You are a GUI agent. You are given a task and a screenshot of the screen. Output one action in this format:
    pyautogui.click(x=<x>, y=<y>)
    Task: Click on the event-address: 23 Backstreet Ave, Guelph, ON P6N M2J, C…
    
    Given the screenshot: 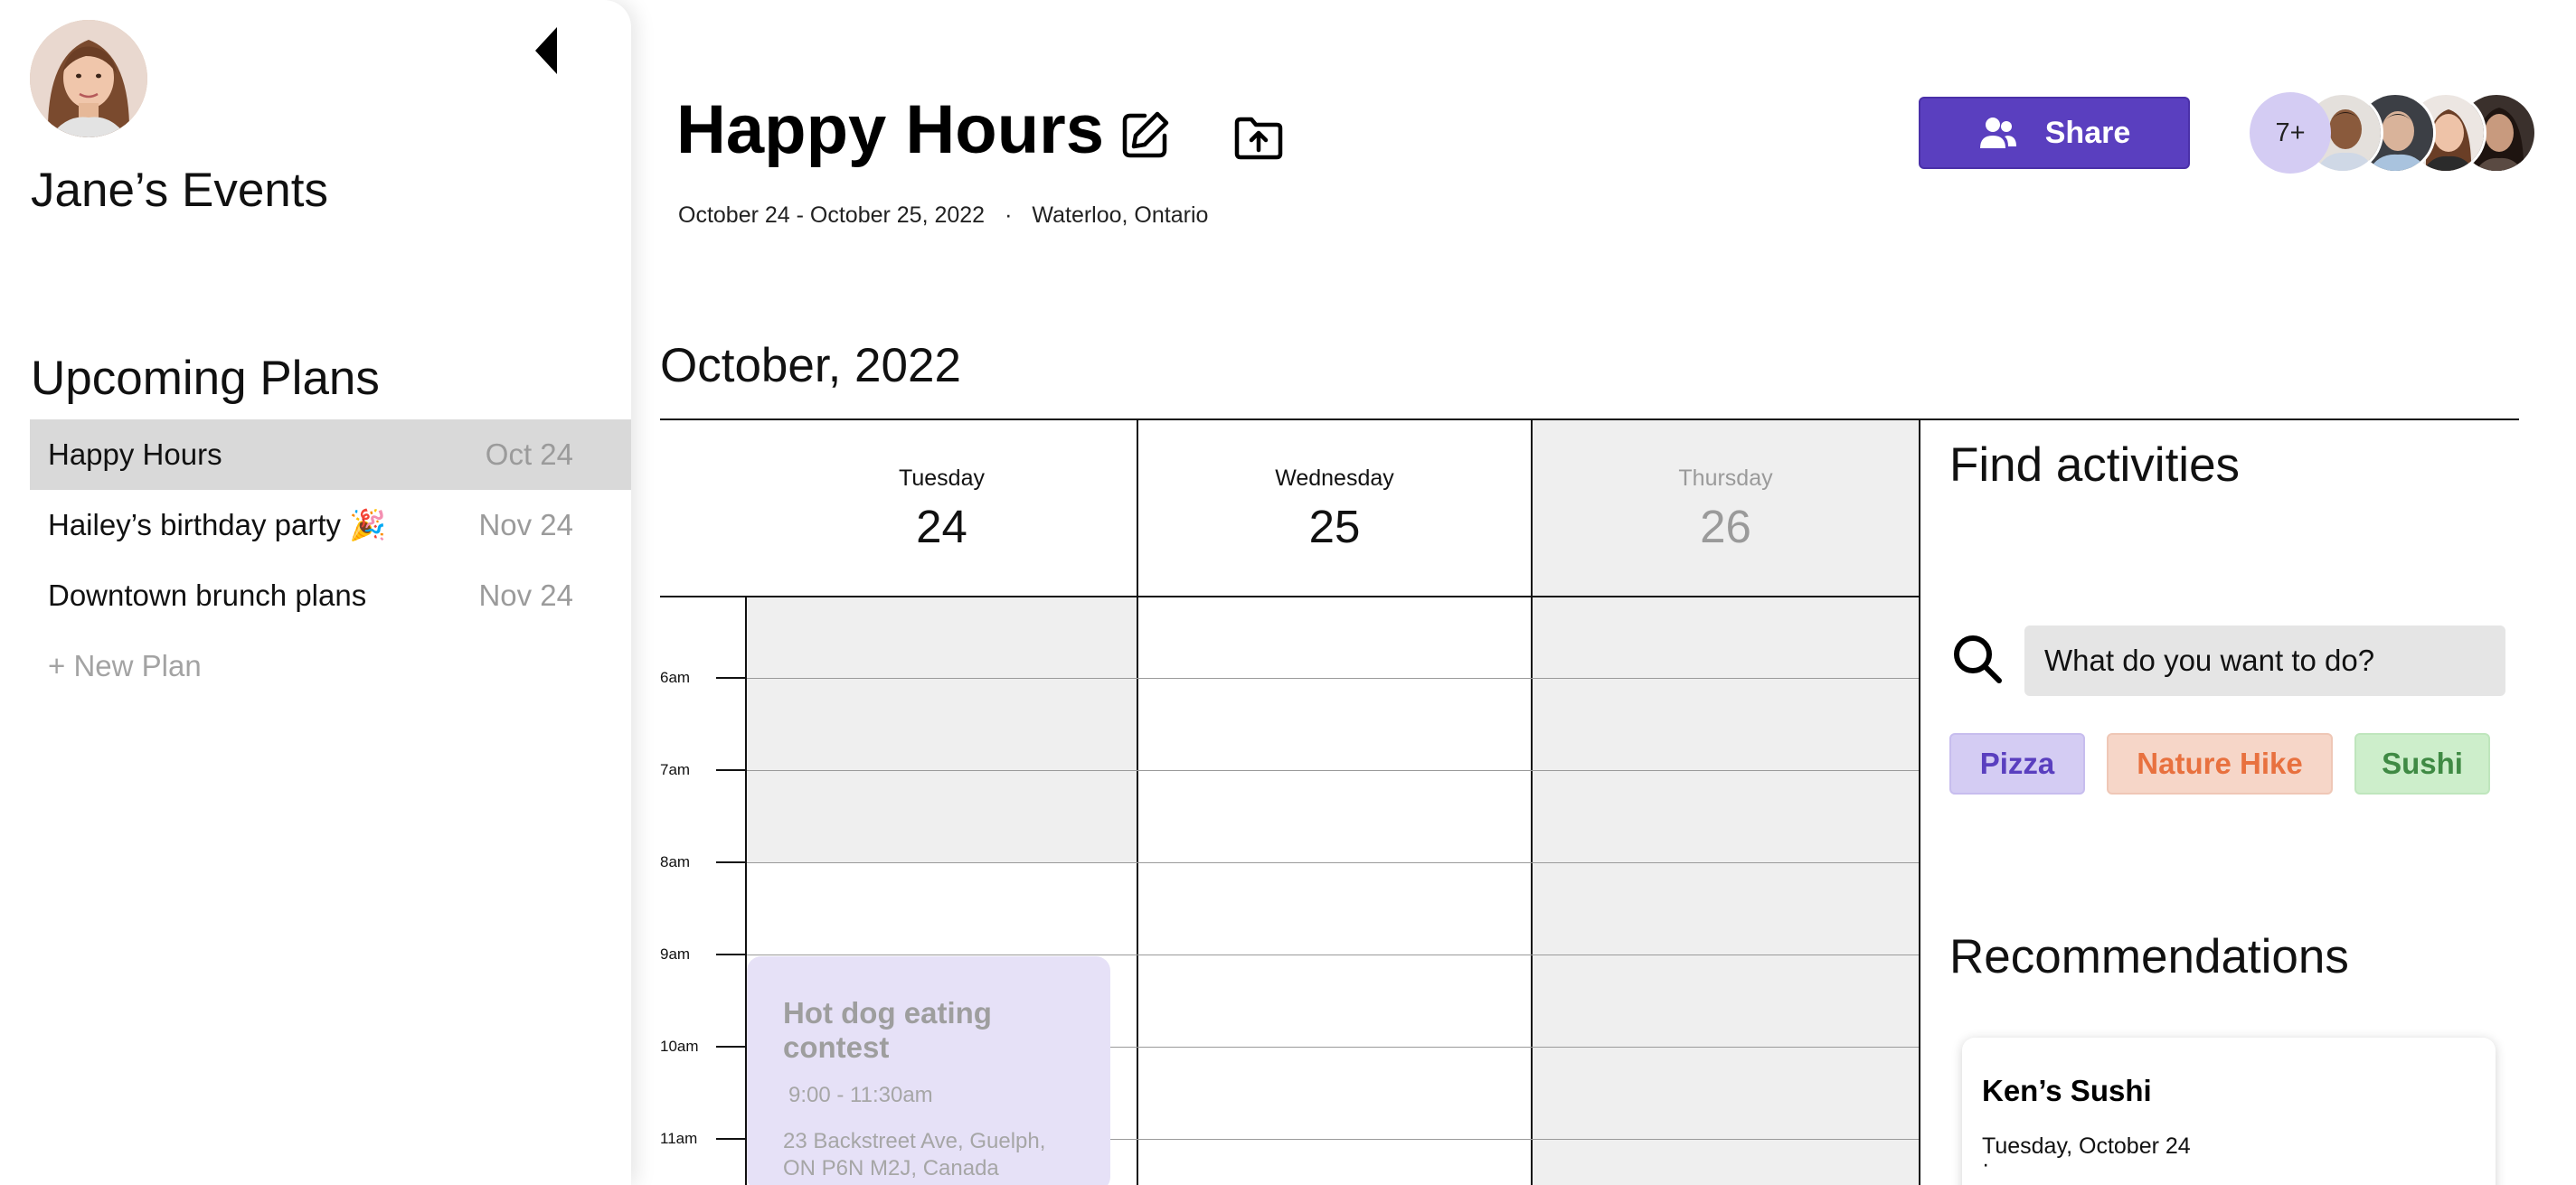 What is the action you would take?
    pyautogui.click(x=914, y=1154)
    